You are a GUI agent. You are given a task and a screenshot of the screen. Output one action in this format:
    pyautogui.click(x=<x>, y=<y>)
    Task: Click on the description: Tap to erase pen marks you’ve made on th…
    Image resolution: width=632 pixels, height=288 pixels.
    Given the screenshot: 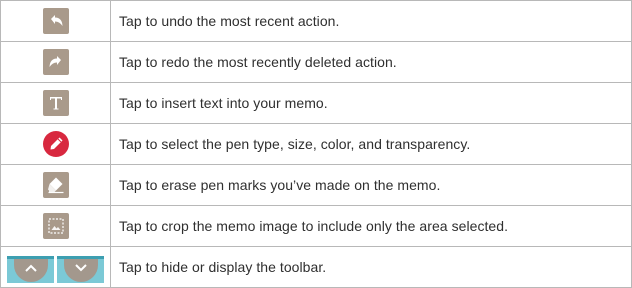 What is the action you would take?
    pyautogui.click(x=371, y=185)
    